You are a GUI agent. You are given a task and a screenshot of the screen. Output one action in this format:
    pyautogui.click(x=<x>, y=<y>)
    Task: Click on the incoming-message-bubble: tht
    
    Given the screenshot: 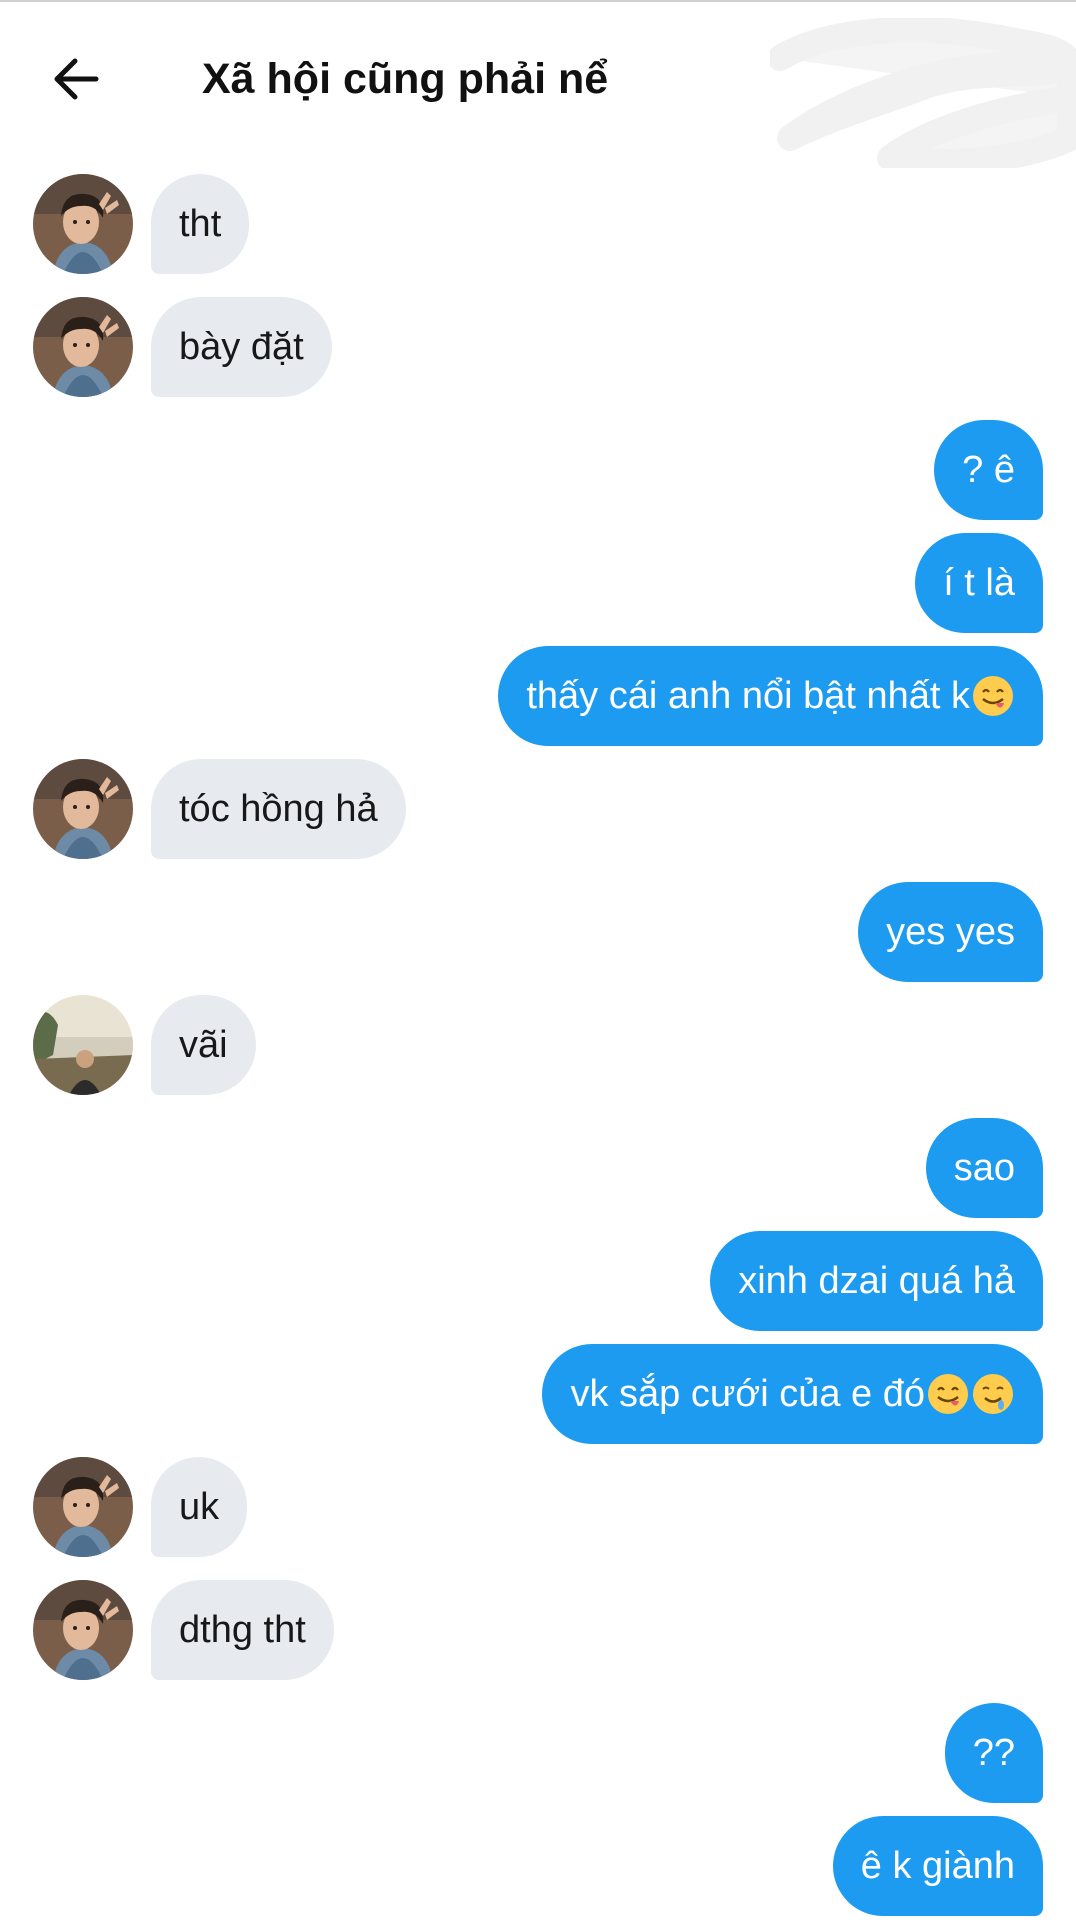 What is the action you would take?
    pyautogui.click(x=200, y=224)
    